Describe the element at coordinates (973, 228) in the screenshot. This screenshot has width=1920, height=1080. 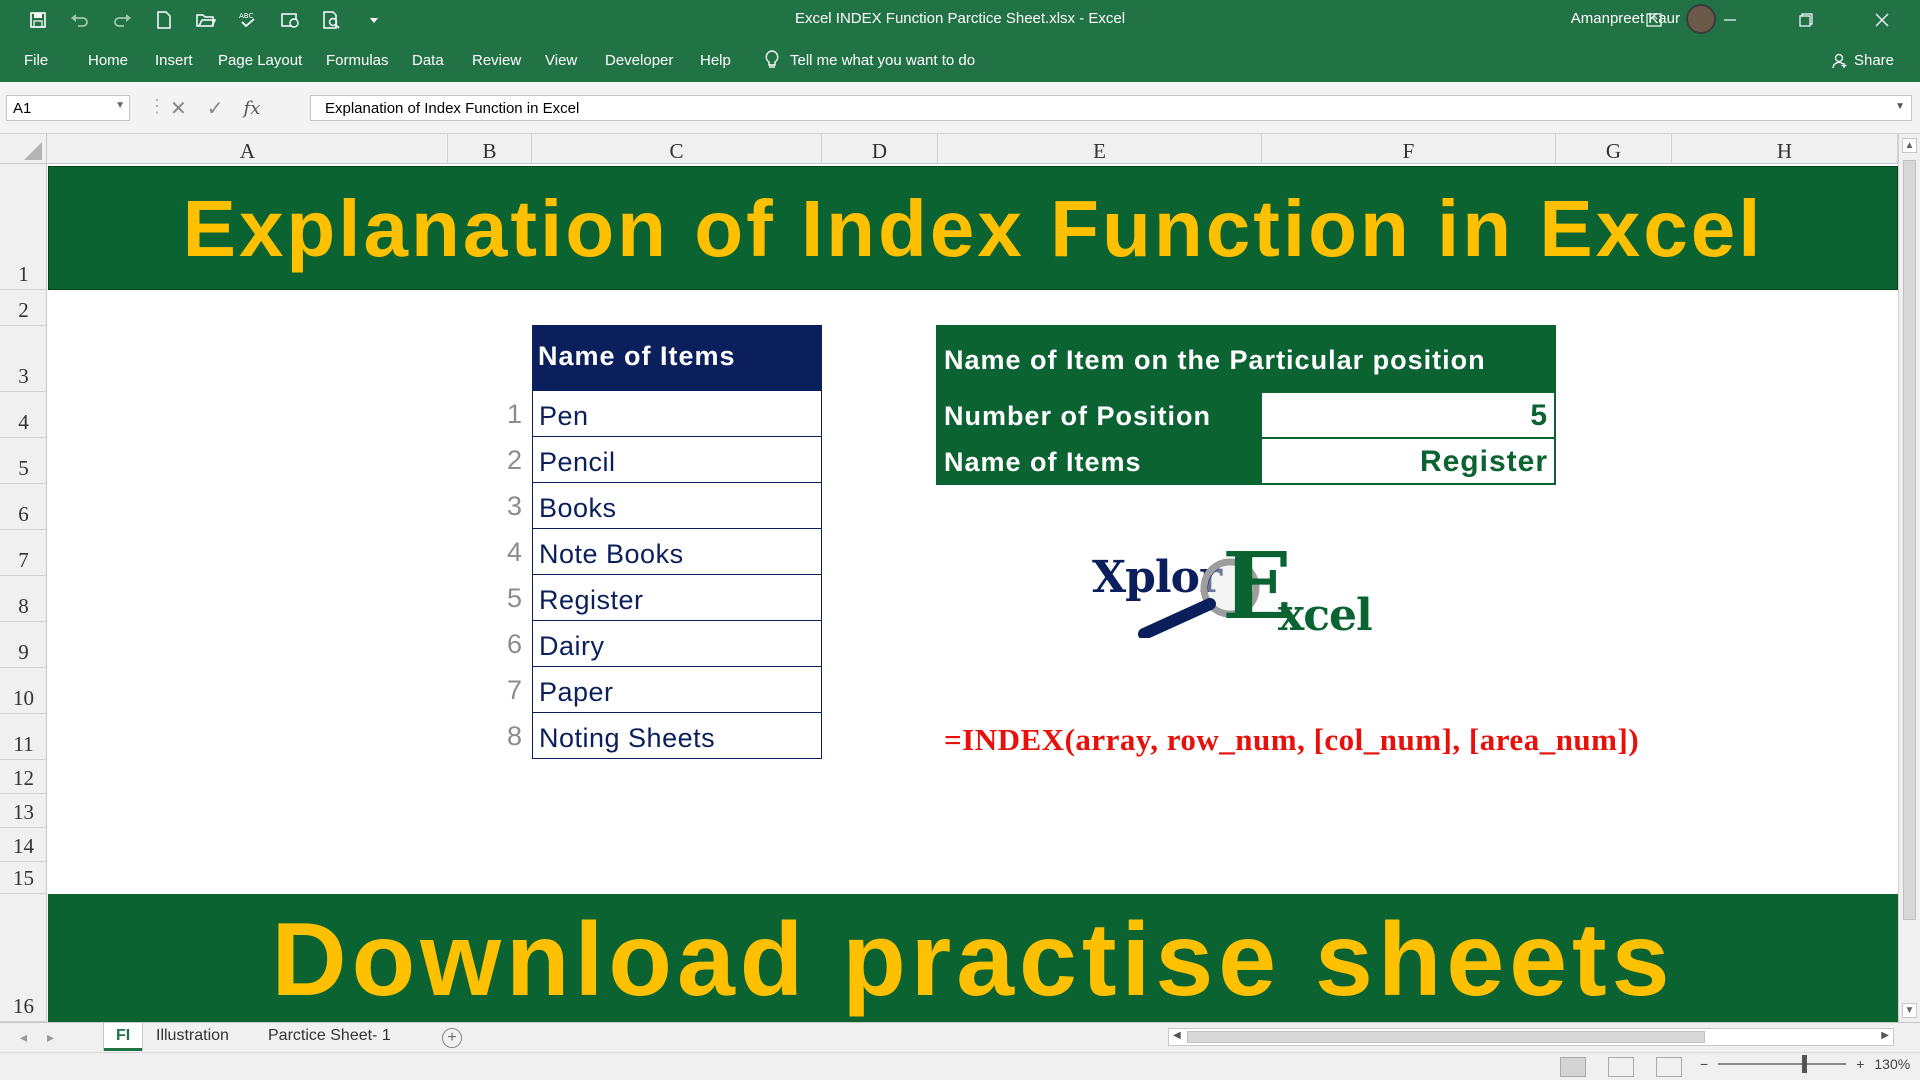
I see `title-banner: Explanation of Index Function in Excel` at that location.